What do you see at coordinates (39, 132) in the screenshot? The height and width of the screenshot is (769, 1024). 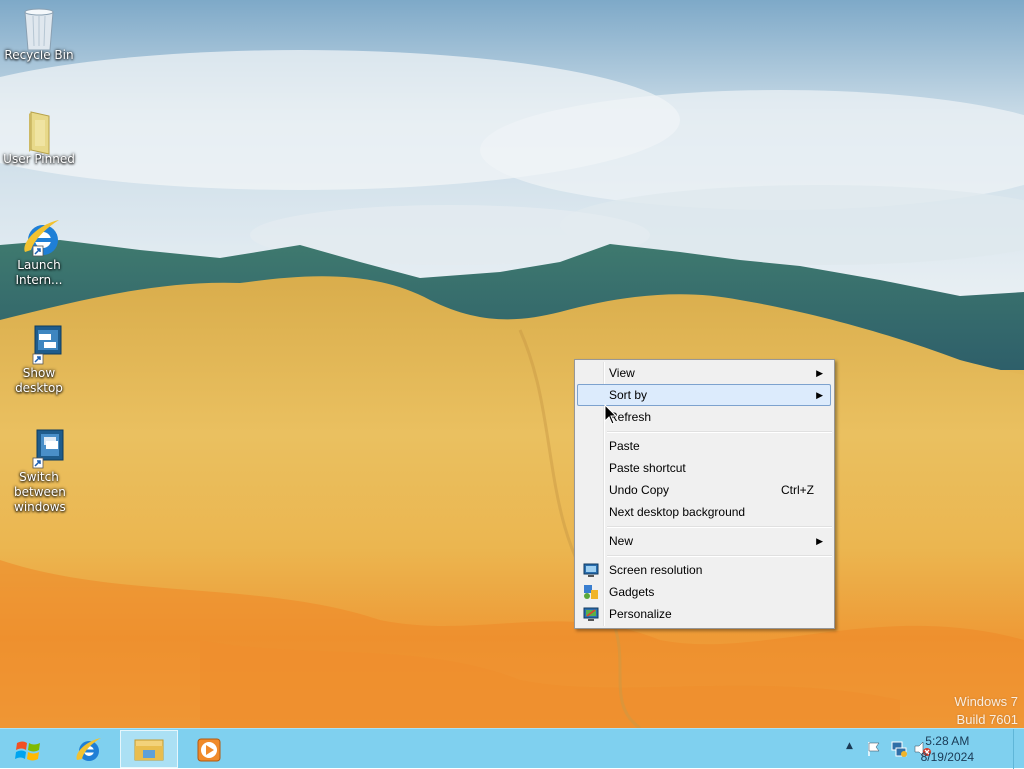 I see `folder-icon` at bounding box center [39, 132].